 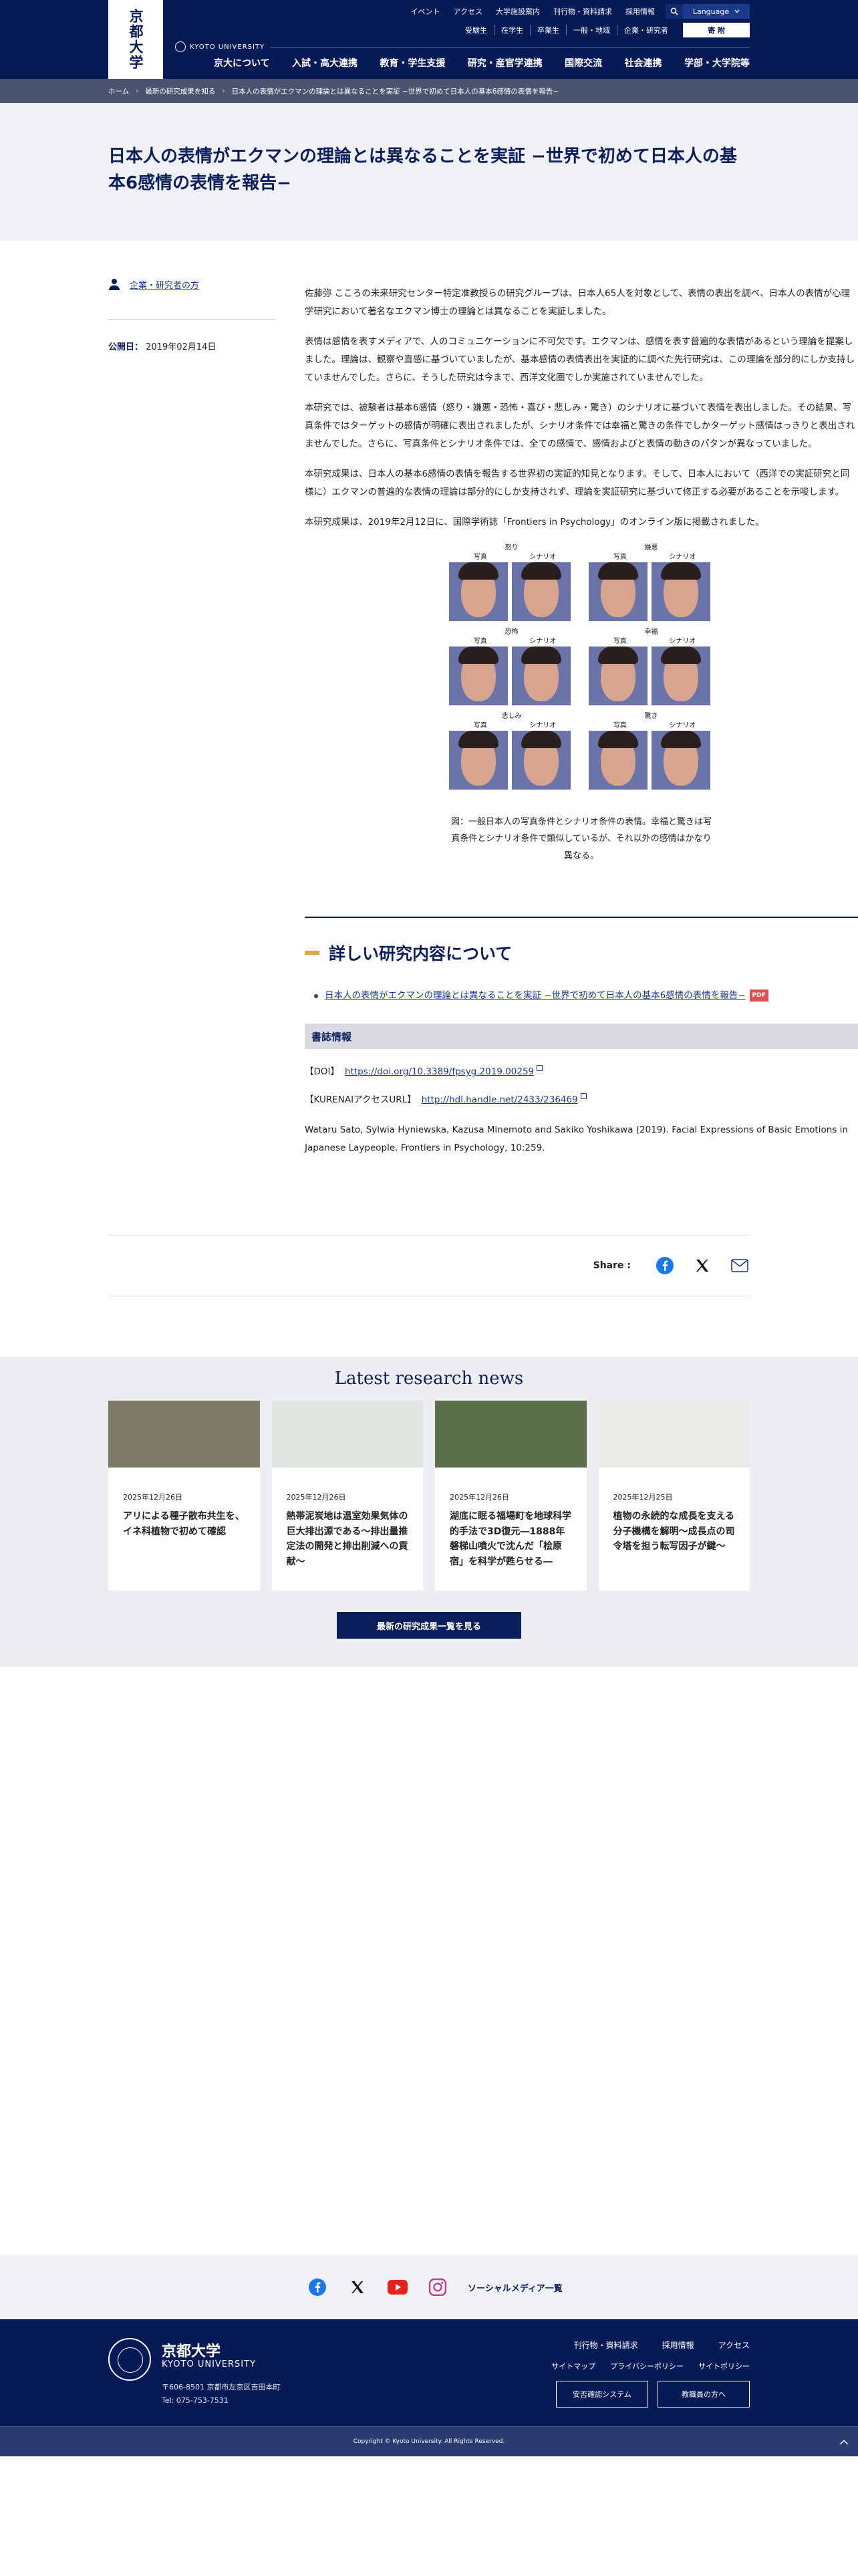 I want to click on news-date: 2025年12月26日, so click(x=479, y=1497).